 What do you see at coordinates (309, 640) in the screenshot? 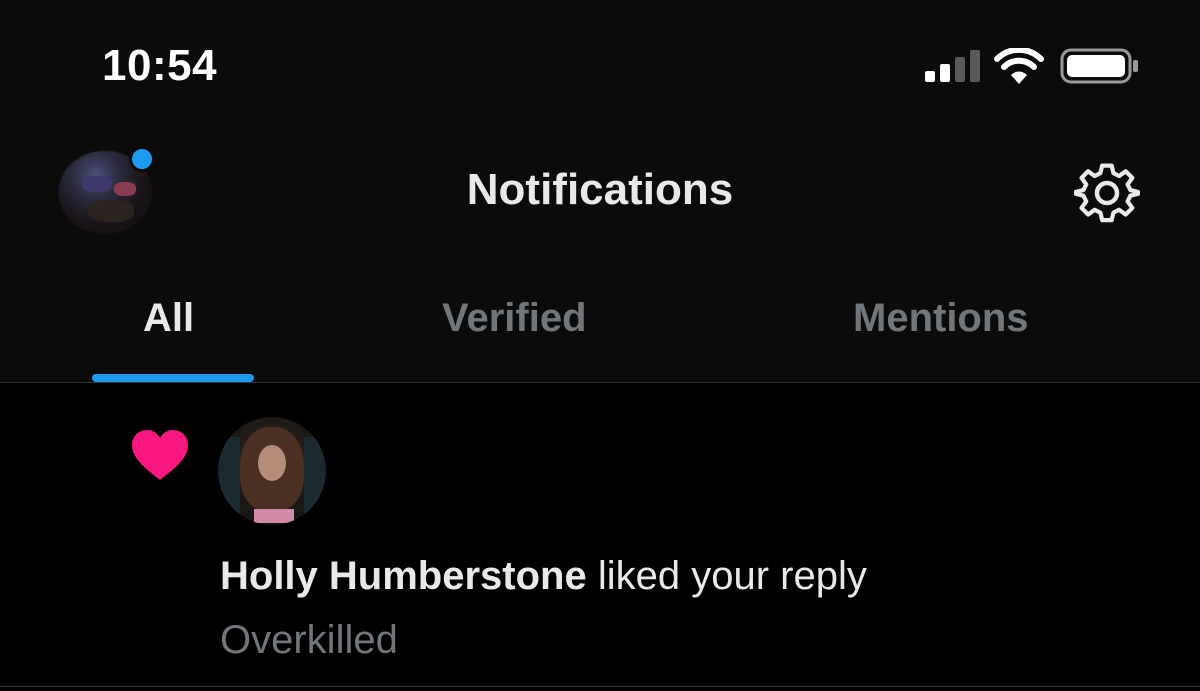
I see `notification-content: Overkilled` at bounding box center [309, 640].